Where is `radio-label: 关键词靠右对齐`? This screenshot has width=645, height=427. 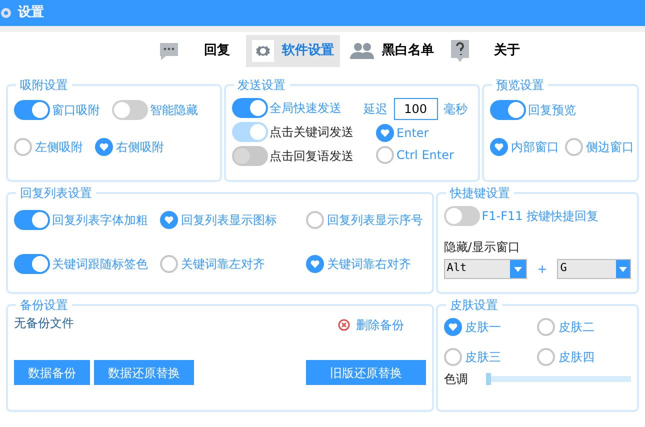 radio-label: 关键词靠右对齐 is located at coordinates (369, 264).